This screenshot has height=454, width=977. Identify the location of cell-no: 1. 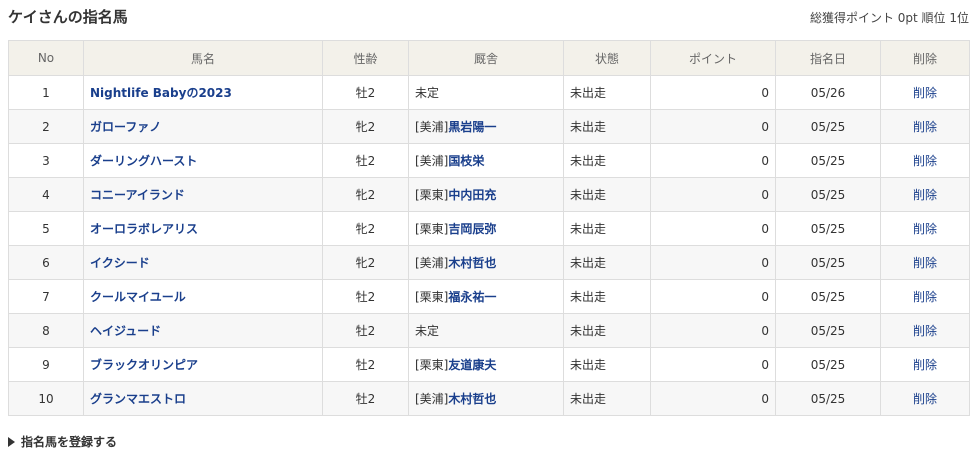
(46, 92).